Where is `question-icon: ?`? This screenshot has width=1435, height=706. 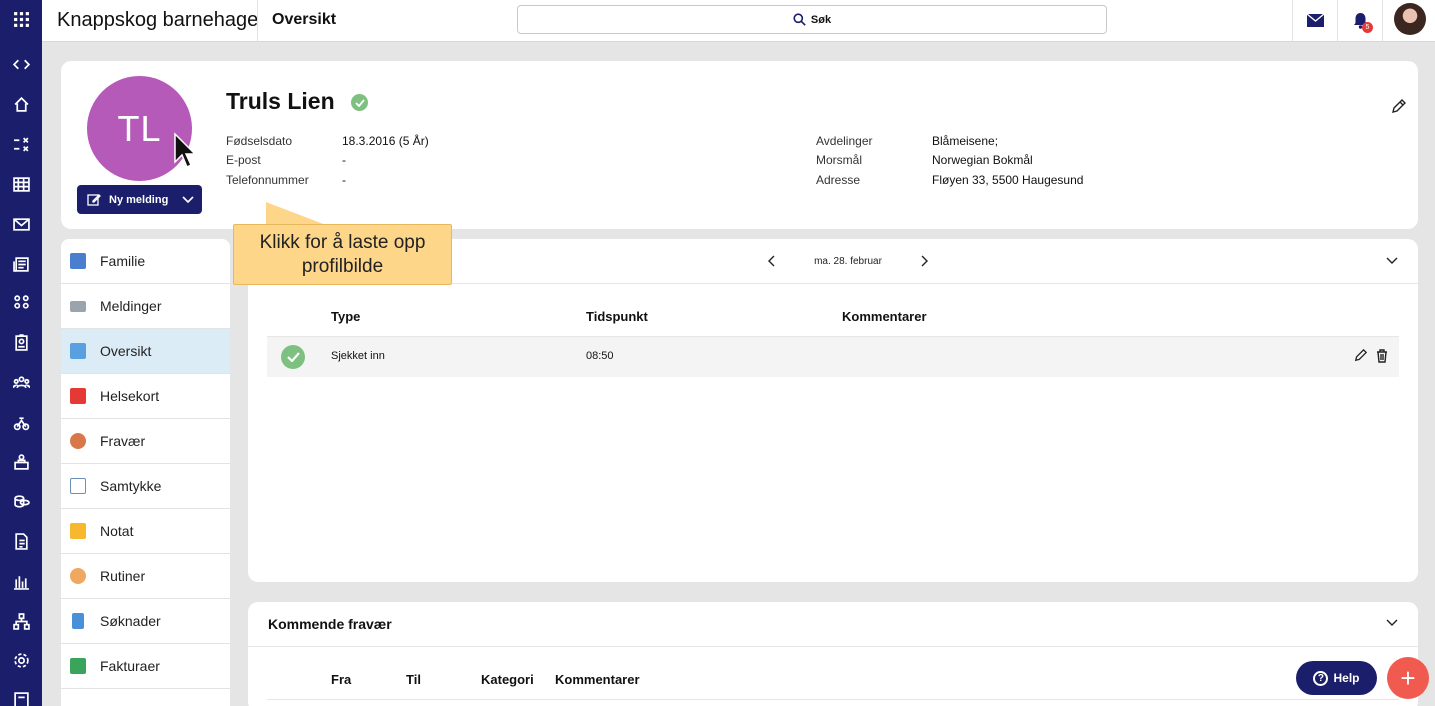
question-icon: ? is located at coordinates (1321, 678).